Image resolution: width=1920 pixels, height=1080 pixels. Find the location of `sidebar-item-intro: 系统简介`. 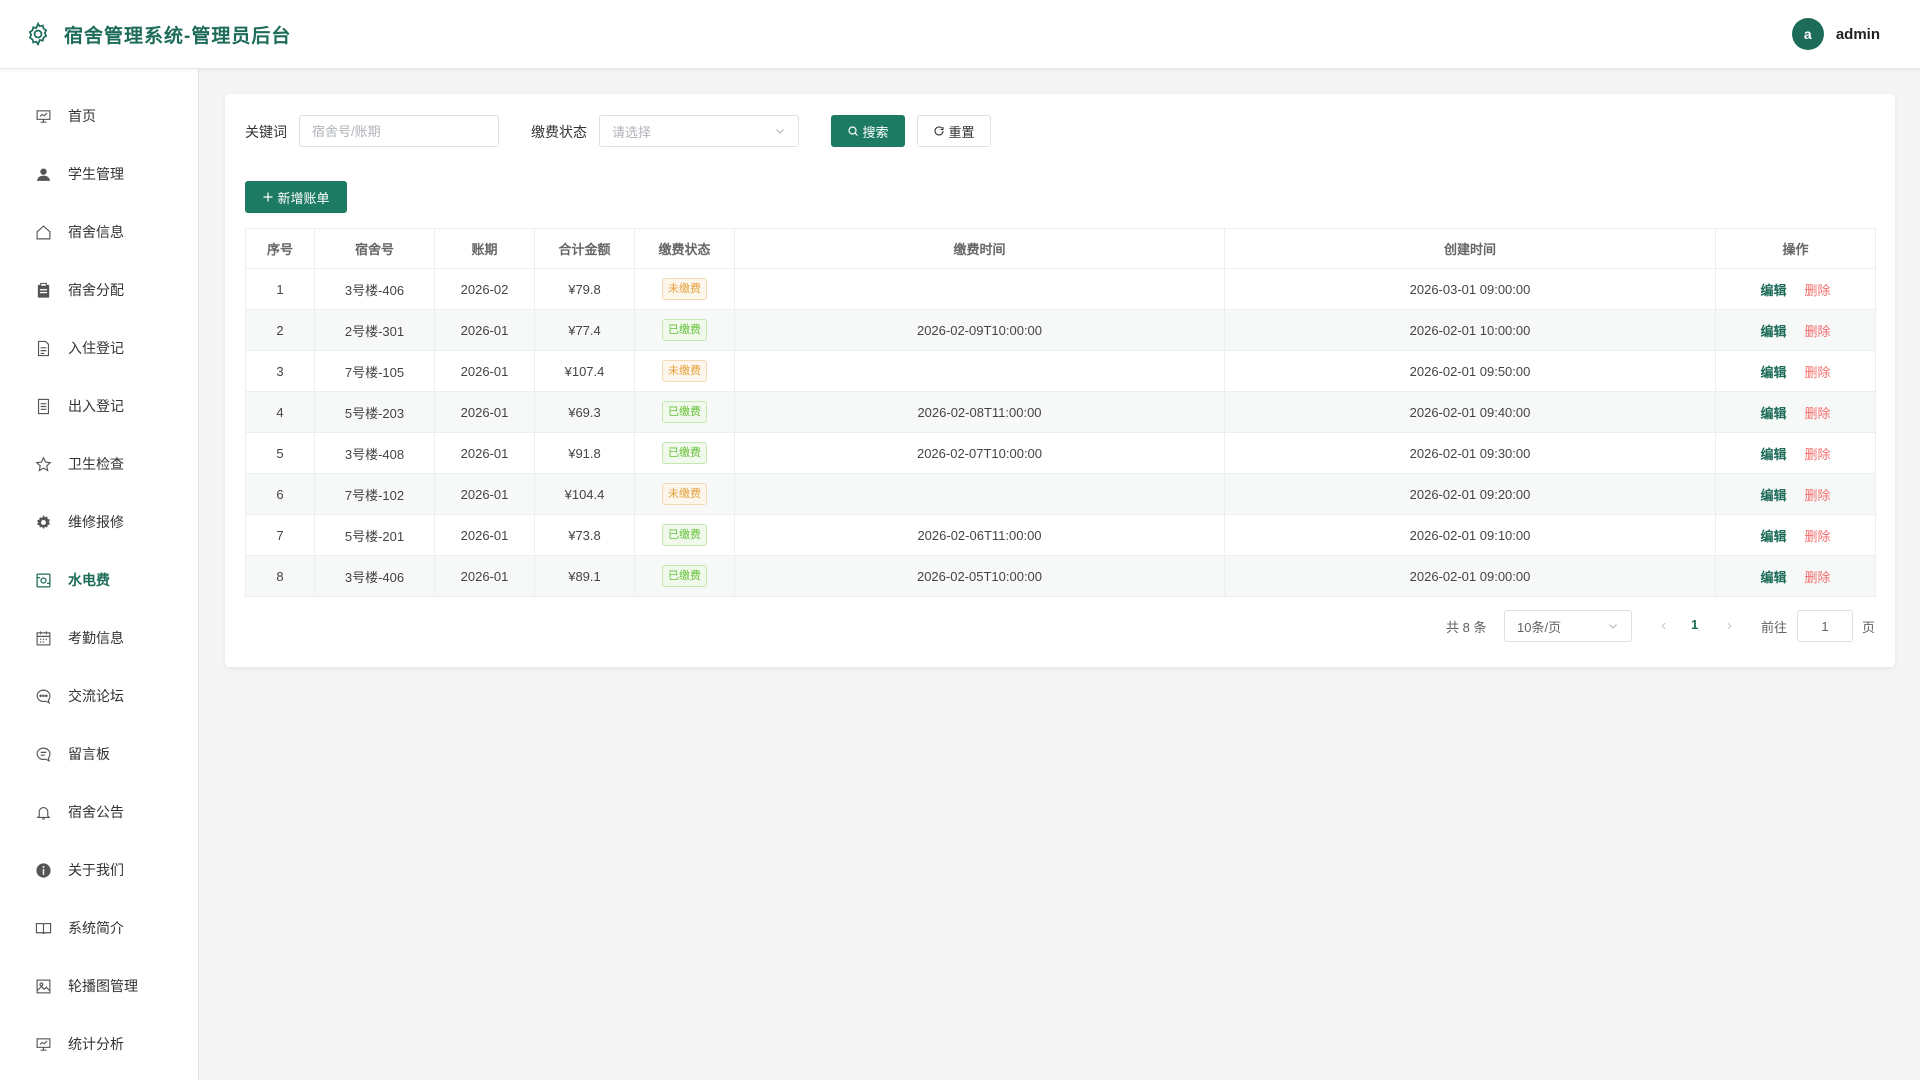

sidebar-item-intro: 系统简介 is located at coordinates (99, 928).